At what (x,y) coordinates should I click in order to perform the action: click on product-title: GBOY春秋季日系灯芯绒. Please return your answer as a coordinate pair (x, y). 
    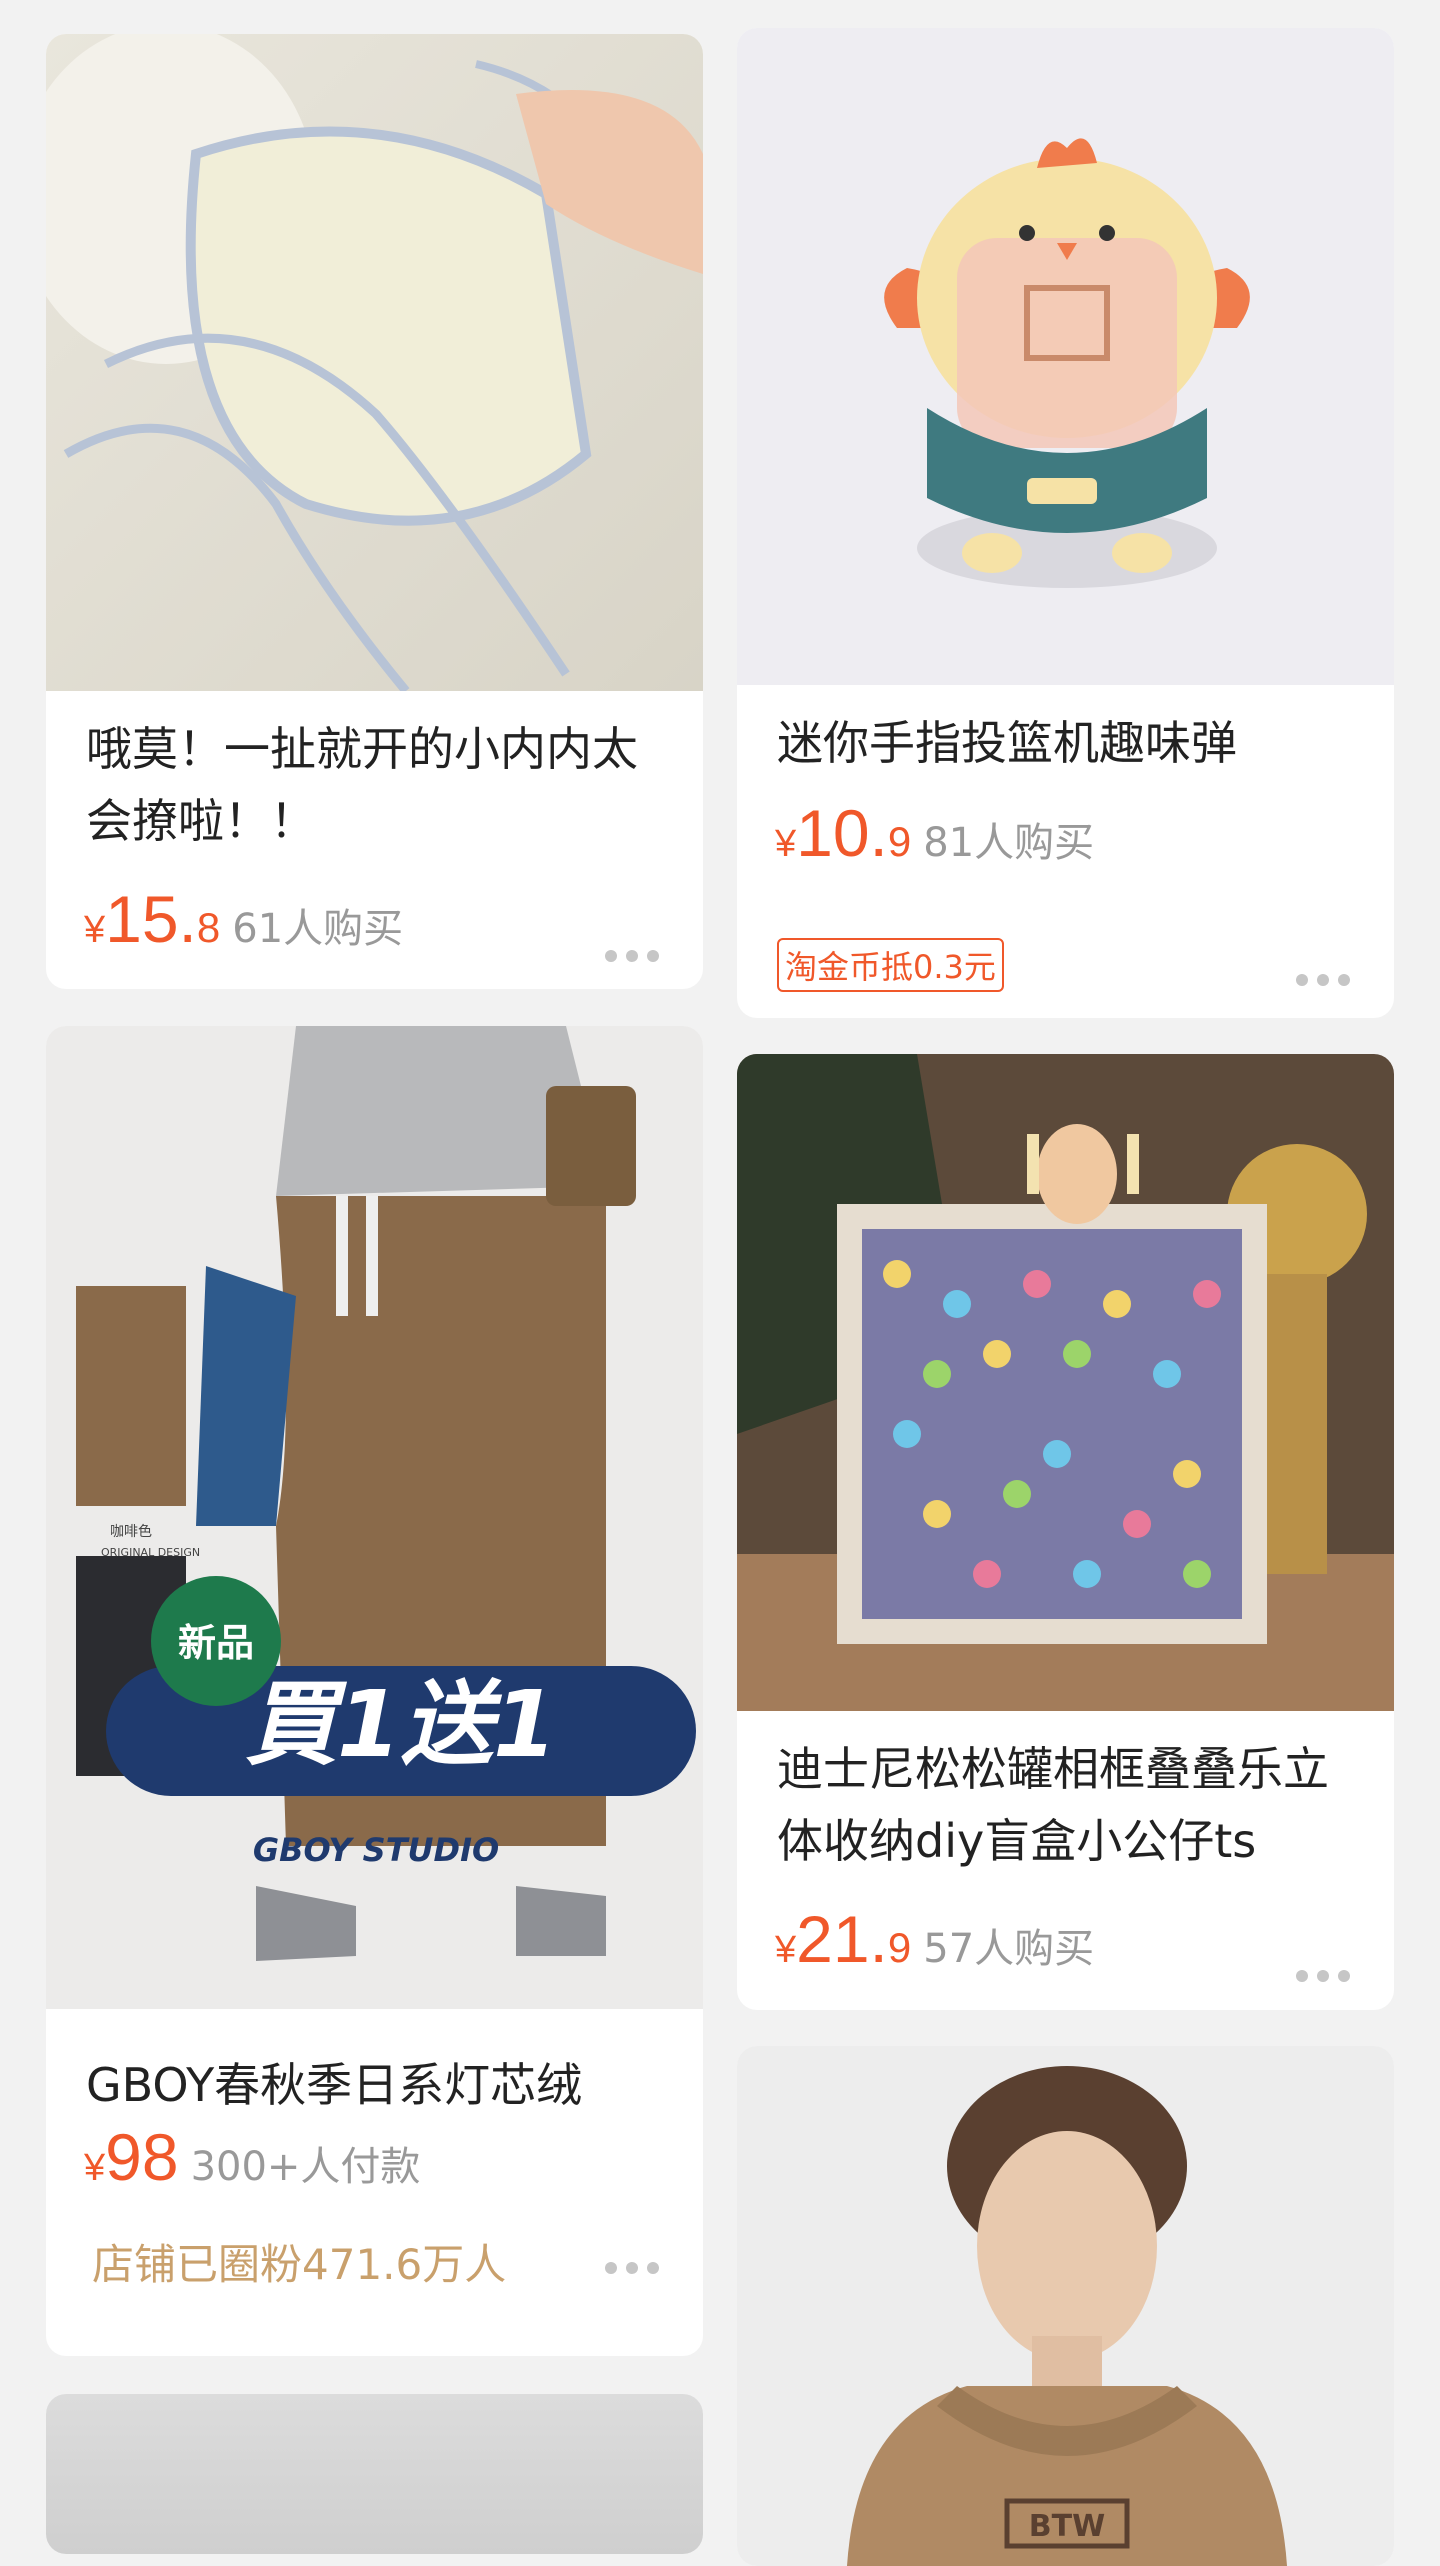
    Looking at the image, I should click on (374, 2085).